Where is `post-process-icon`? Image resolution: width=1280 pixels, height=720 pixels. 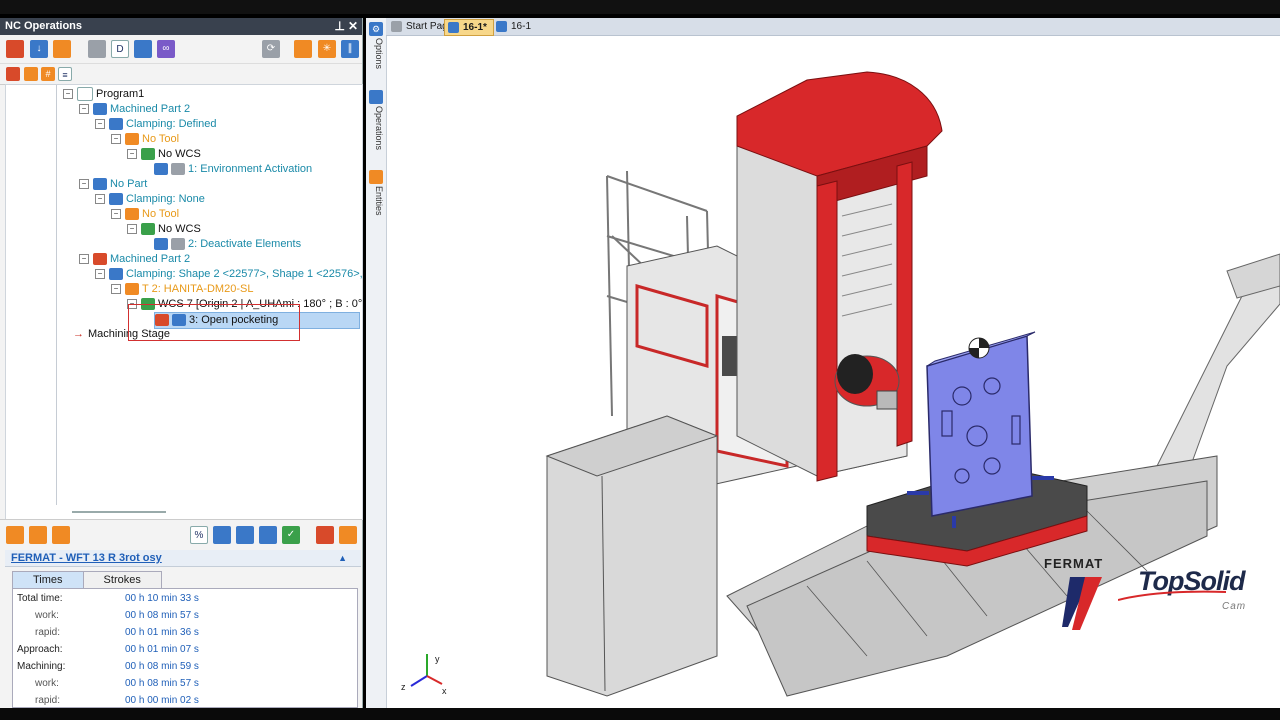 post-process-icon is located at coordinates (325, 535).